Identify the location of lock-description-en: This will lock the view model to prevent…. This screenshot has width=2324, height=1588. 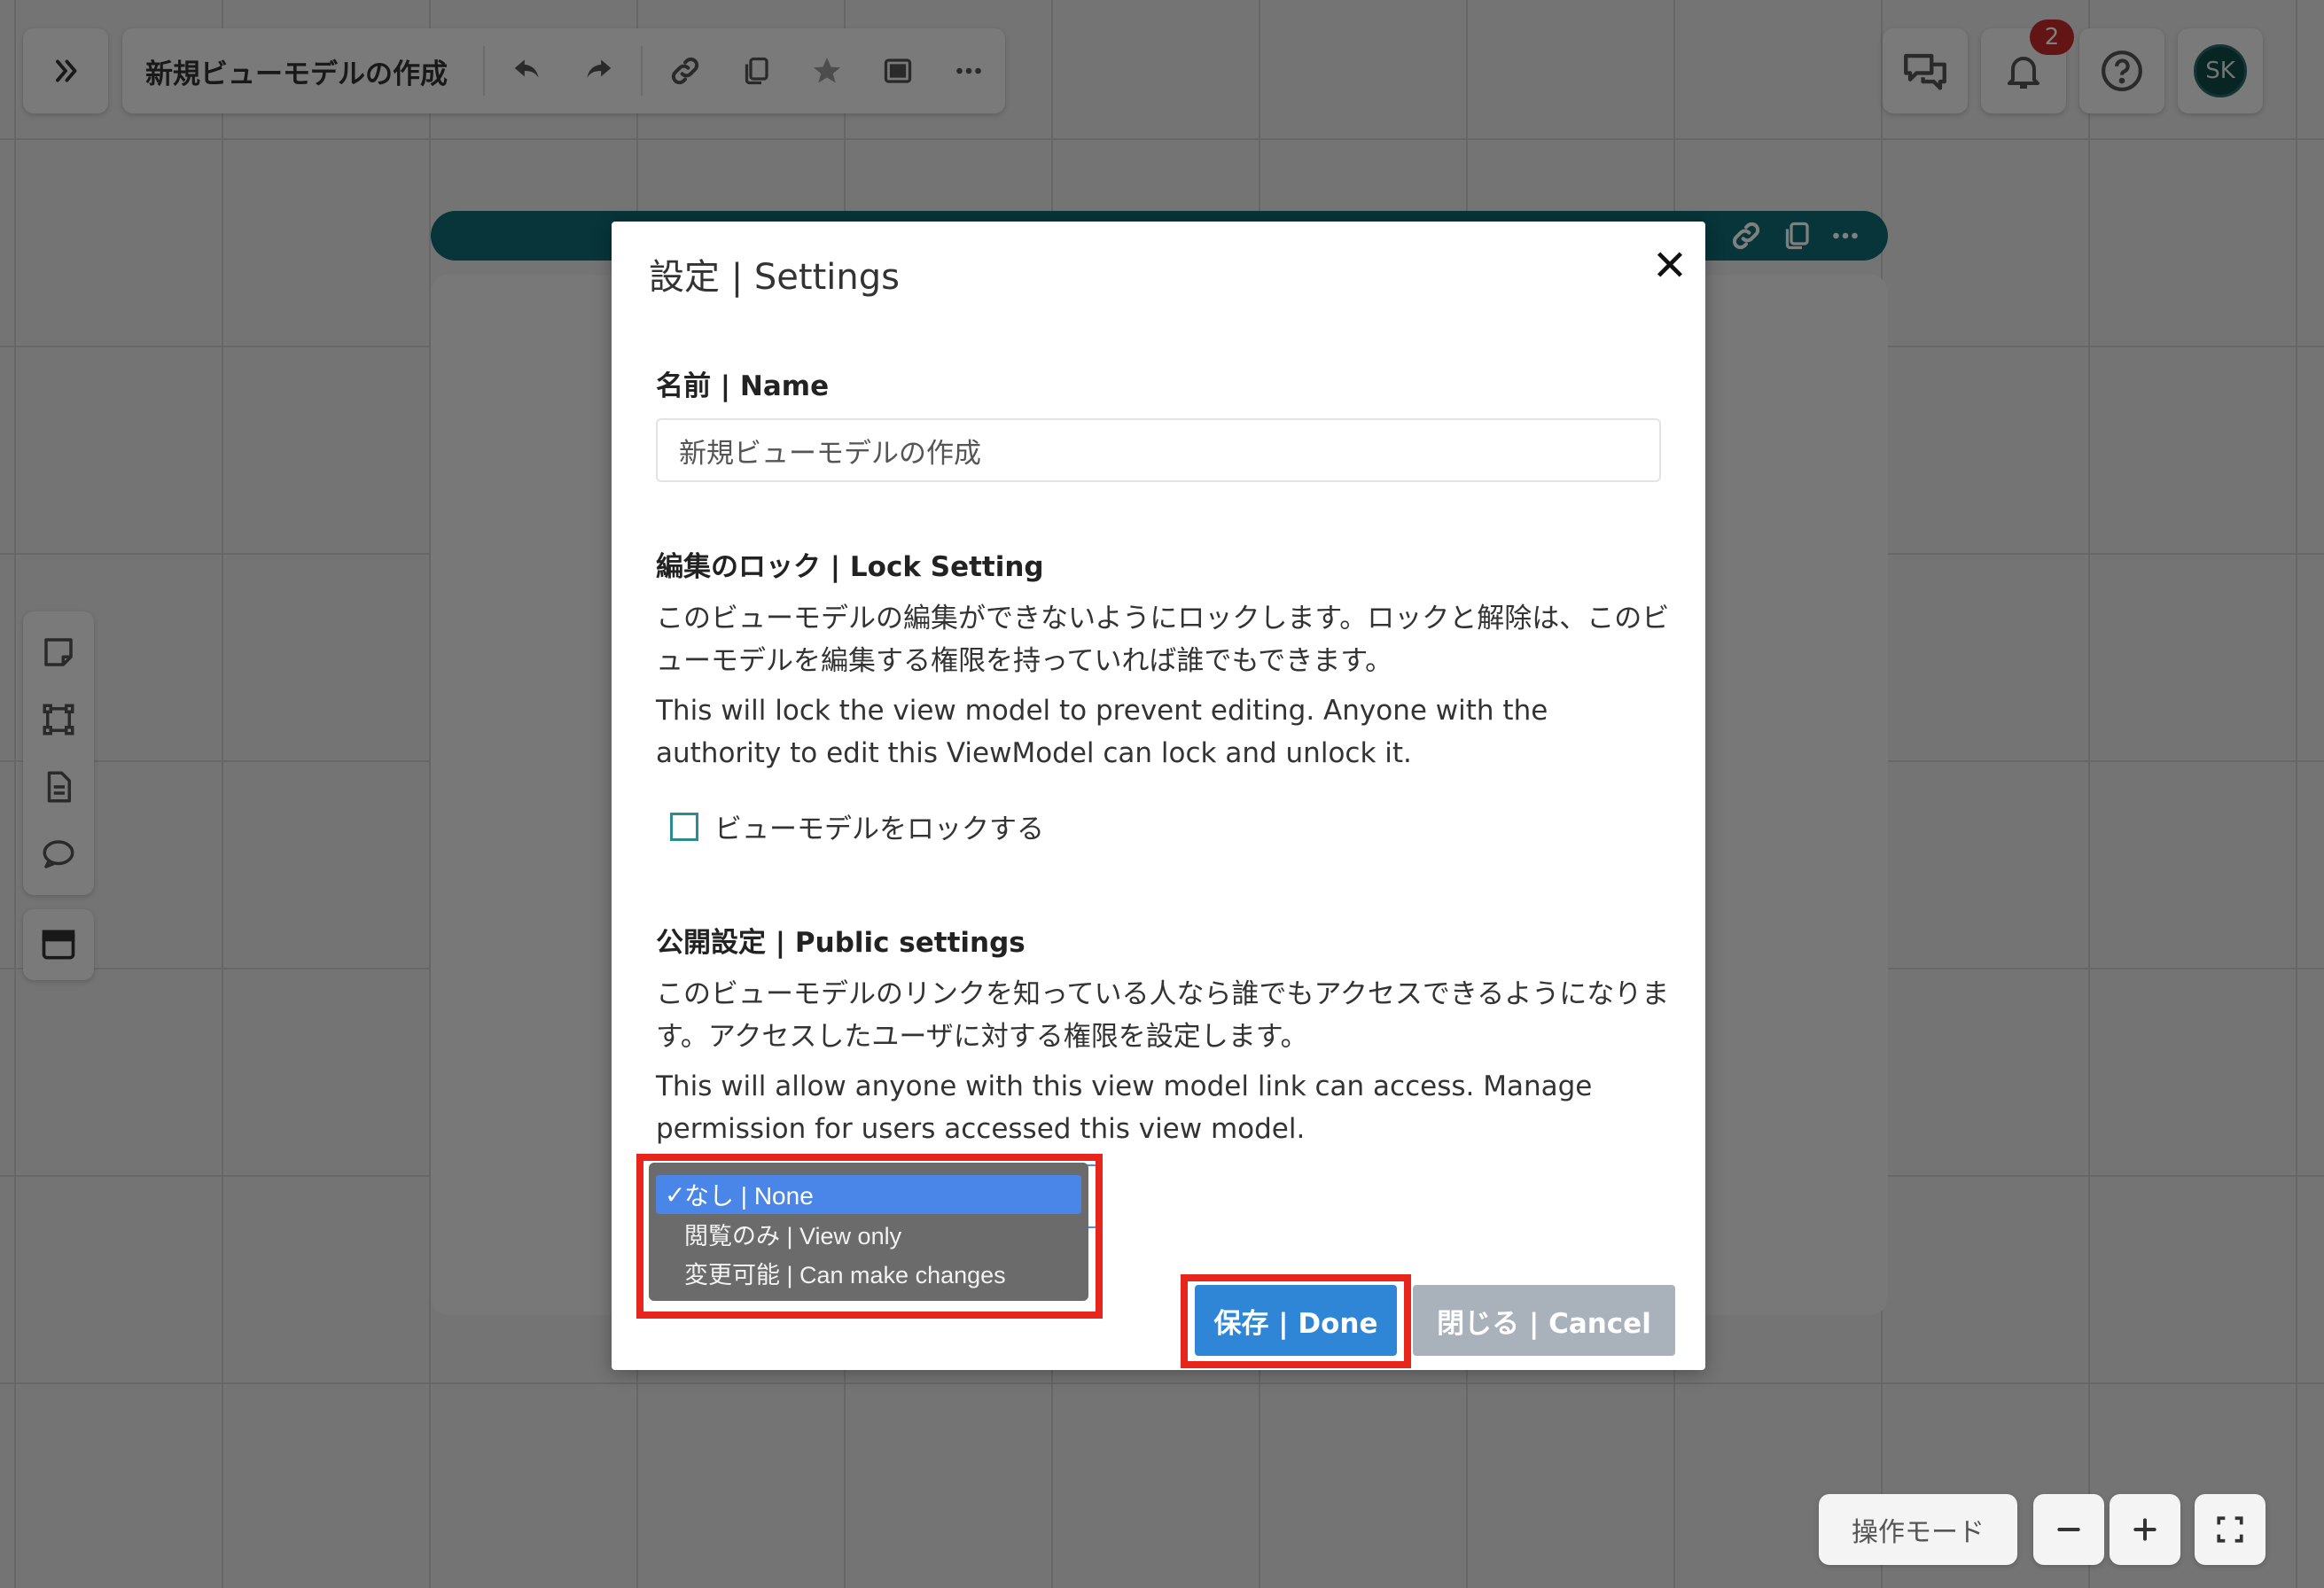
(1102, 732).